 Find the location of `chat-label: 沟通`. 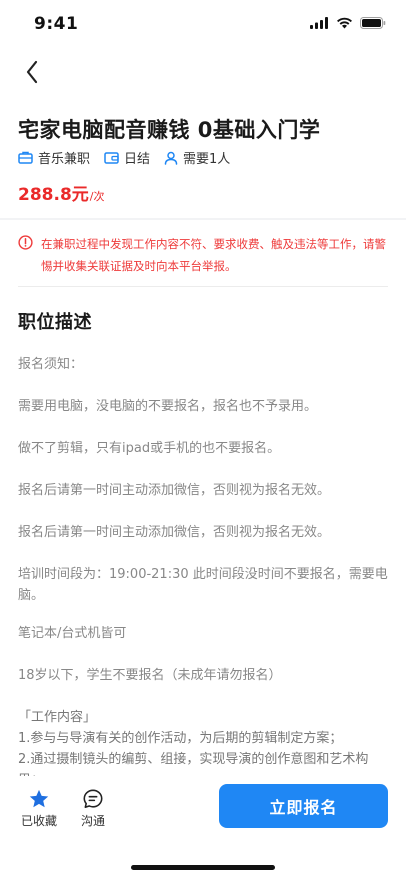

chat-label: 沟通 is located at coordinates (92, 821).